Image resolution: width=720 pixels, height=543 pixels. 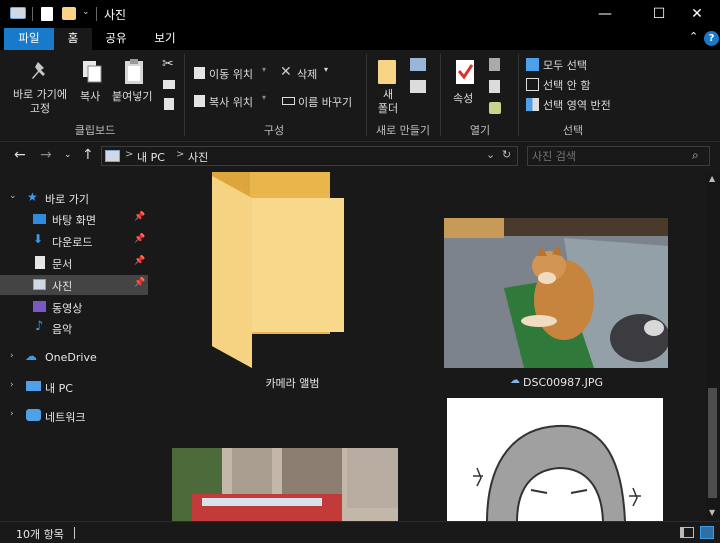 What do you see at coordinates (418, 64) in the screenshot?
I see `new-item-icon` at bounding box center [418, 64].